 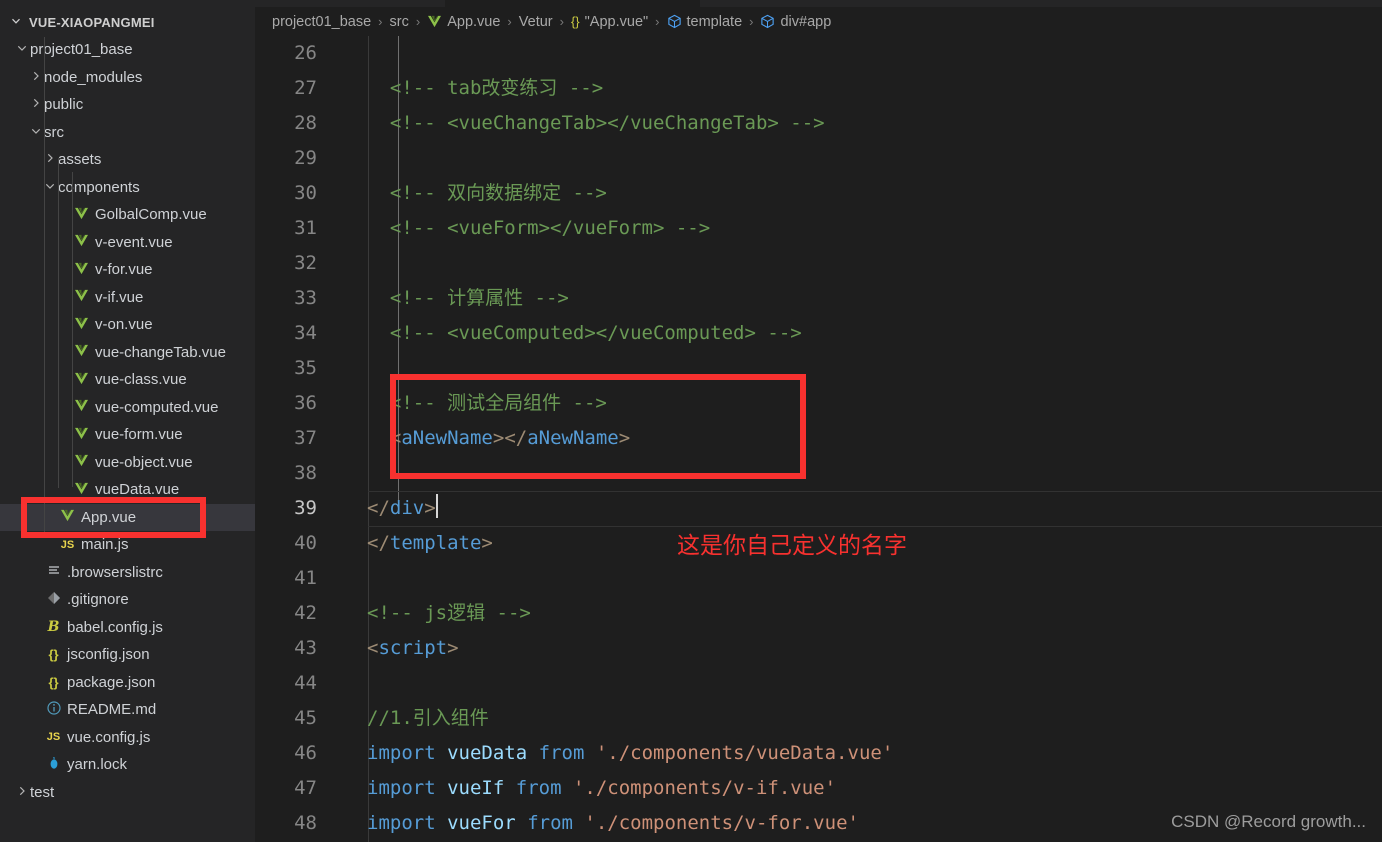 I want to click on tree-item-components: components, so click(x=127, y=188).